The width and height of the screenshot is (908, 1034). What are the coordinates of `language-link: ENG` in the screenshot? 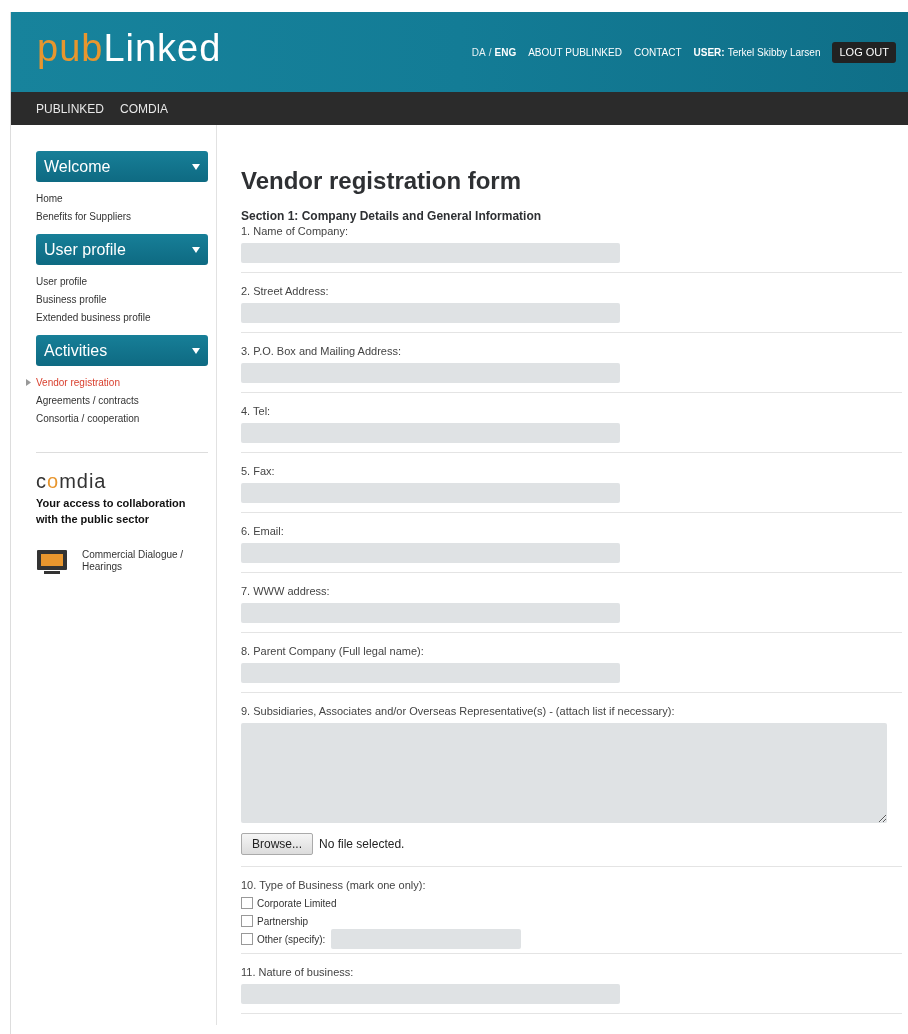 It's located at (505, 52).